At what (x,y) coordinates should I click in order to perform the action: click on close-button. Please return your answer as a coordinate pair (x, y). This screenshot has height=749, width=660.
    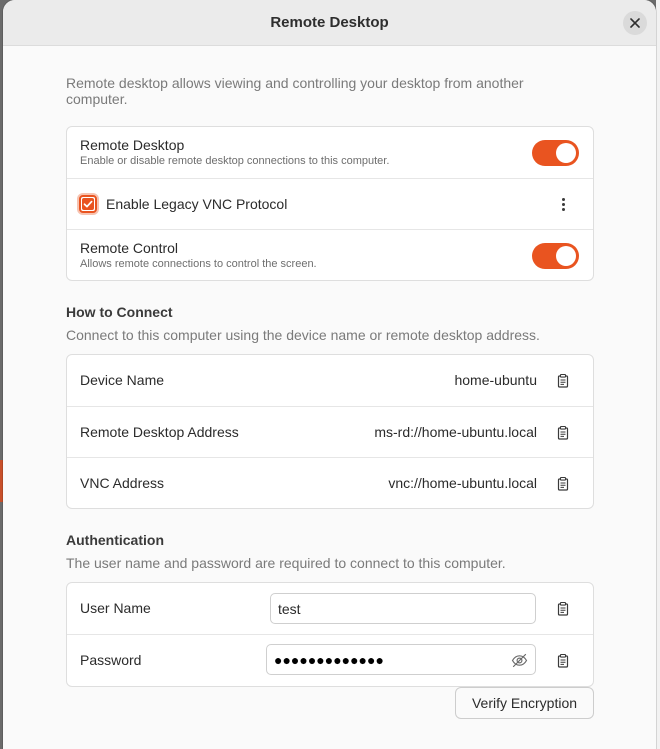
    Looking at the image, I should click on (635, 23).